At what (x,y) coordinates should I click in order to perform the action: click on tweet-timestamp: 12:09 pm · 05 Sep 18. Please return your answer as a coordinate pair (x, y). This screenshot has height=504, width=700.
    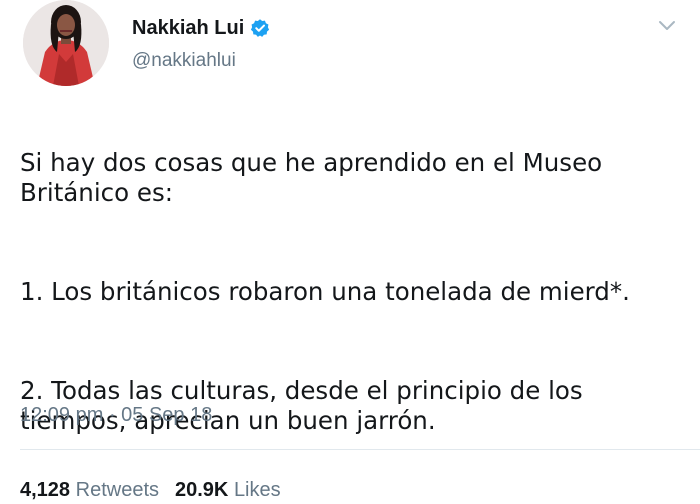
    Looking at the image, I should click on (116, 415).